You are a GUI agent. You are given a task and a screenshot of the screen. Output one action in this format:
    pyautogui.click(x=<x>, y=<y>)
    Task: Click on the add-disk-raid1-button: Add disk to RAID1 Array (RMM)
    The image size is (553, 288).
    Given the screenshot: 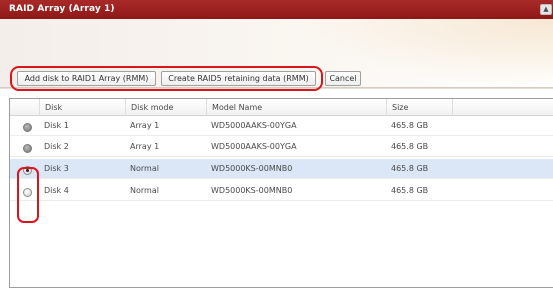 What is the action you would take?
    pyautogui.click(x=86, y=78)
    